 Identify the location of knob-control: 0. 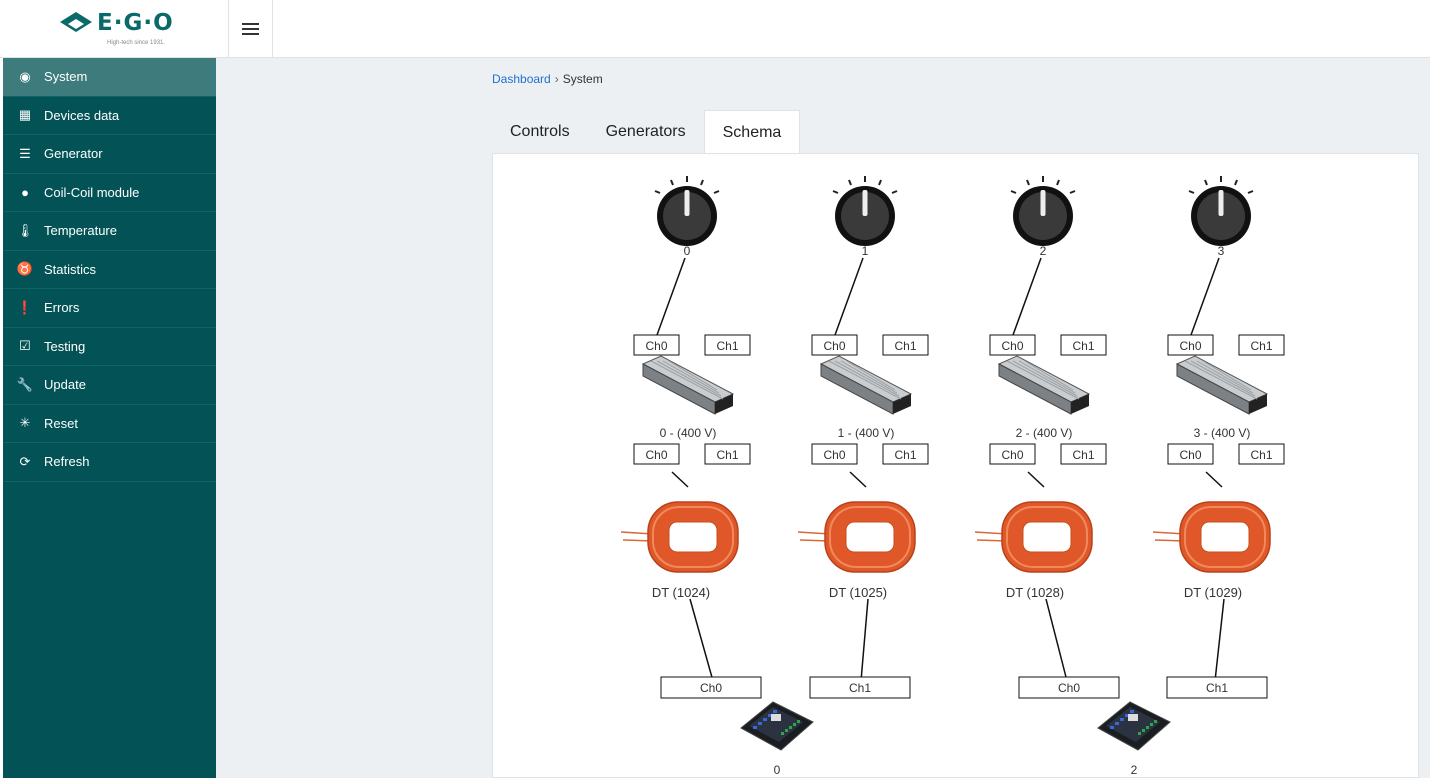
(687, 217).